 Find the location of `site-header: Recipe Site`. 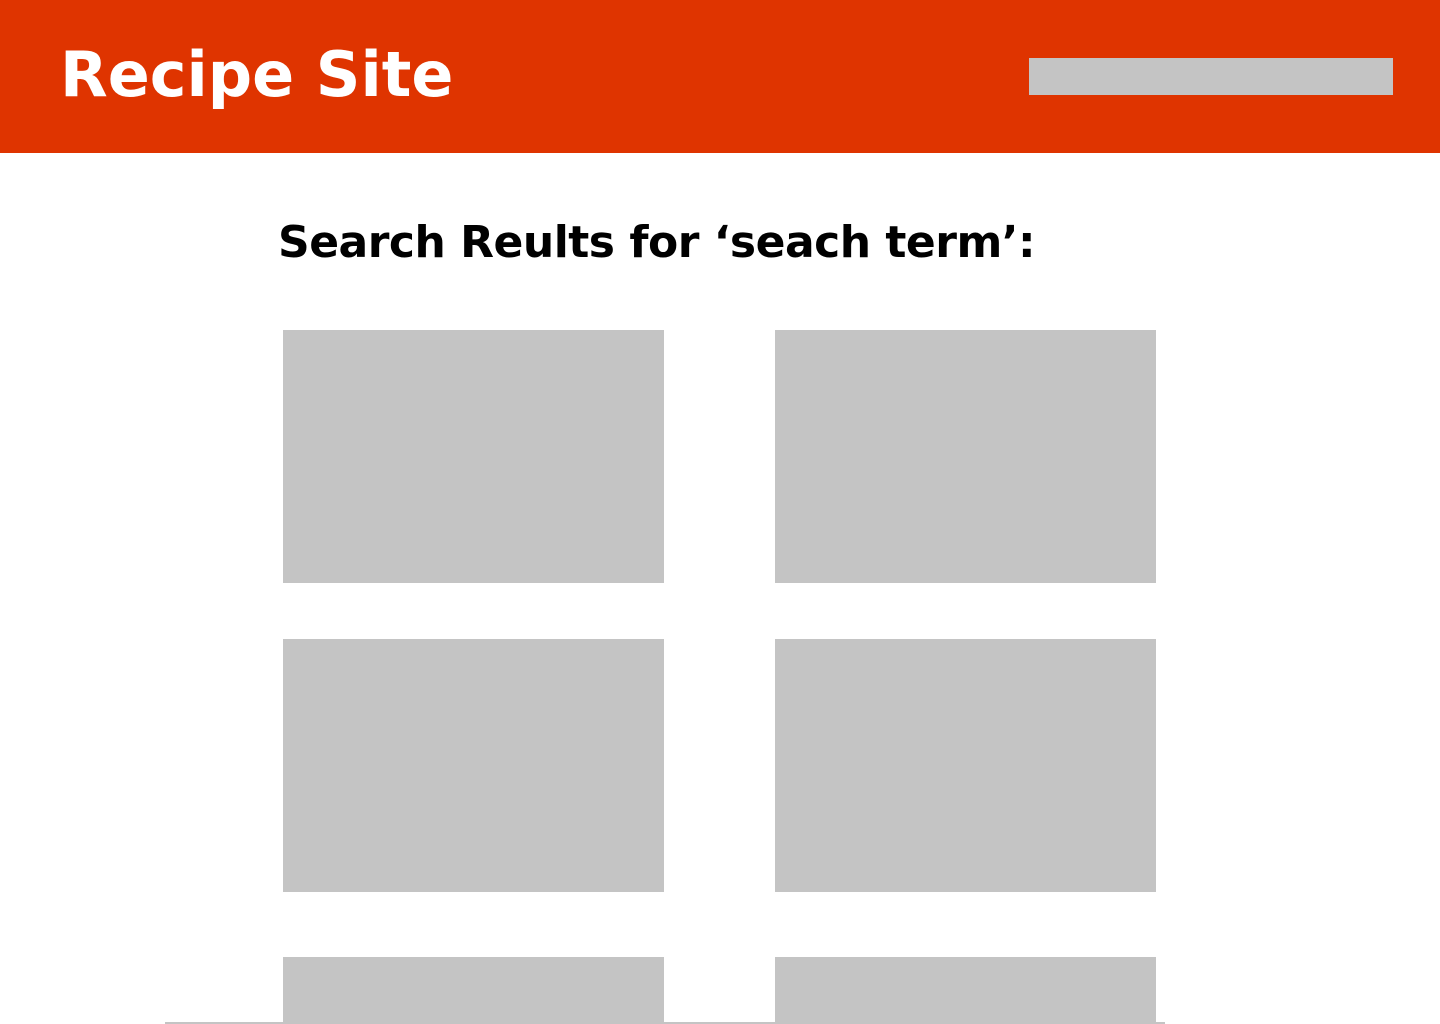

site-header: Recipe Site is located at coordinates (720, 76).